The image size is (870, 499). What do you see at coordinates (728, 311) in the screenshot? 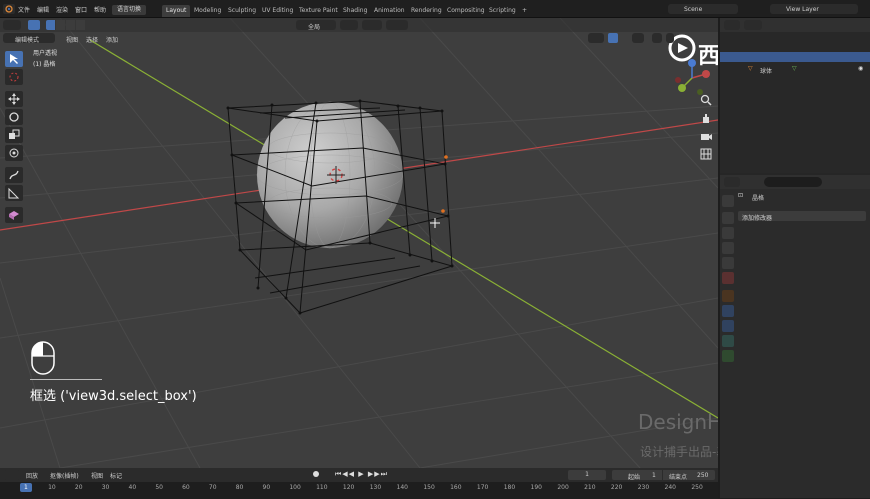
I see `tab-modifier-icon` at bounding box center [728, 311].